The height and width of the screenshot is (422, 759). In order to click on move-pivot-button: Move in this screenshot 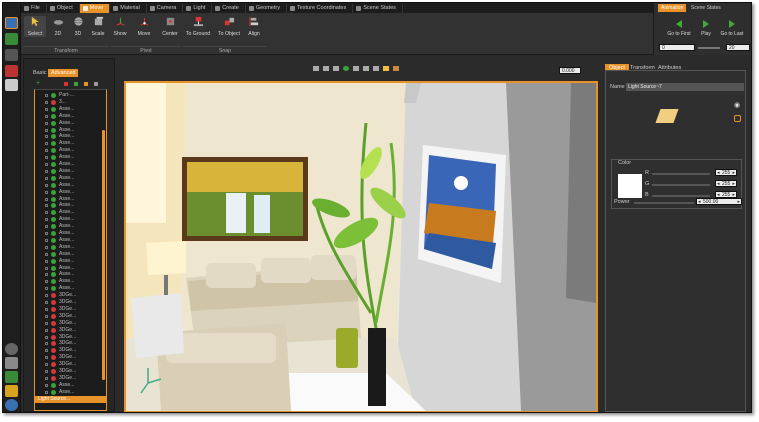, I will do `click(144, 26)`.